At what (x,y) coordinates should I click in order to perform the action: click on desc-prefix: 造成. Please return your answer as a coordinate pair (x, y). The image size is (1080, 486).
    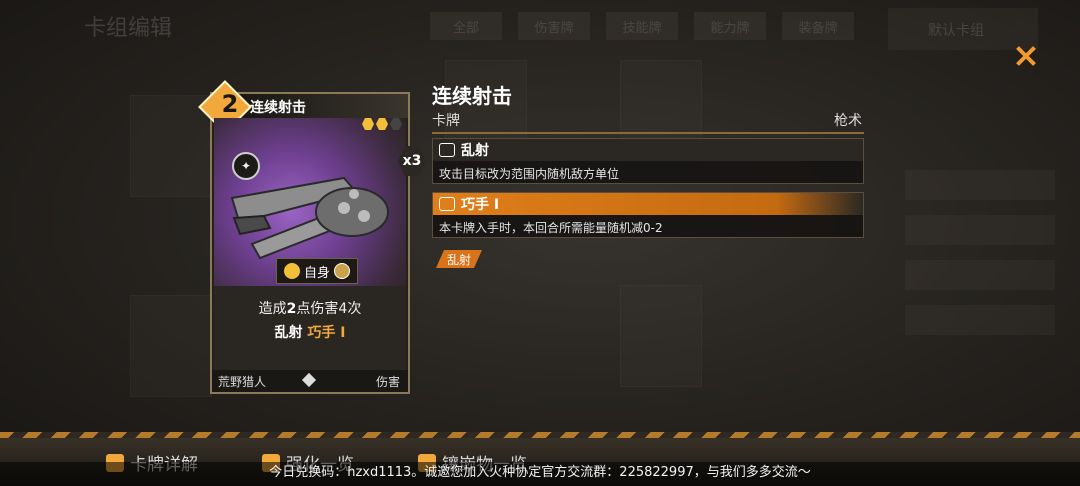
    Looking at the image, I should click on (272, 309).